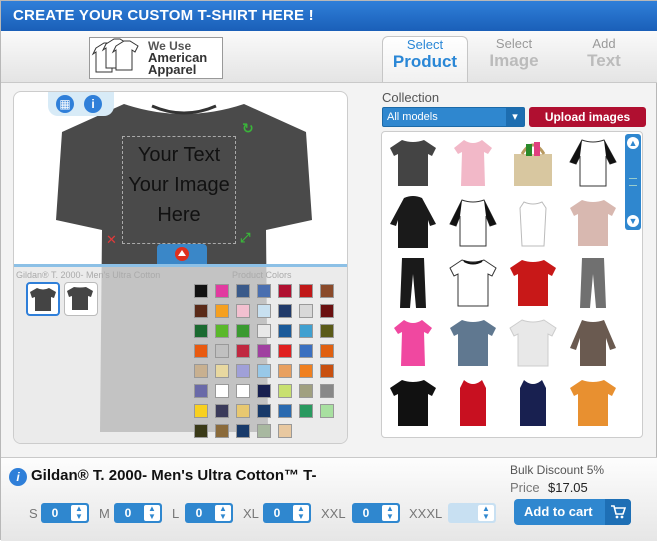  I want to click on delete-icon: ✕, so click(111, 240).